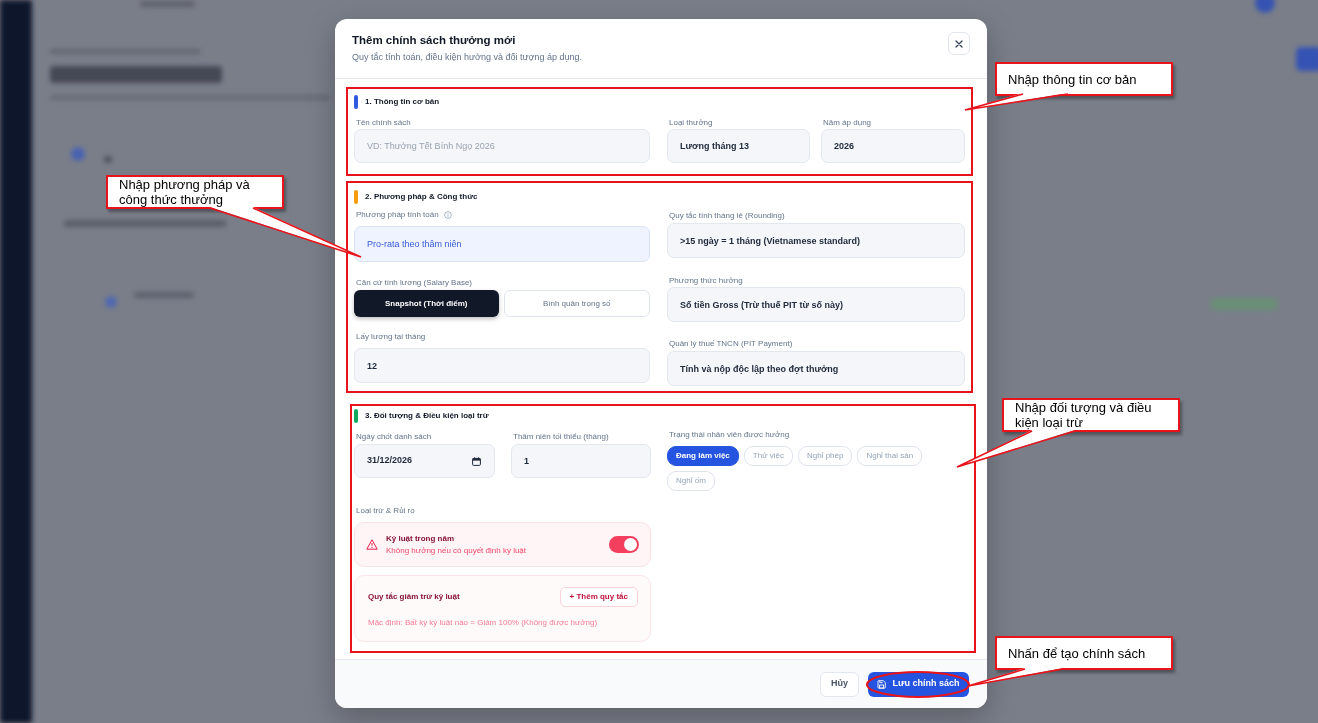 Image resolution: width=1318 pixels, height=723 pixels. Describe the element at coordinates (502, 244) in the screenshot. I see `text-field: Pro-rata theo thâm niên` at that location.